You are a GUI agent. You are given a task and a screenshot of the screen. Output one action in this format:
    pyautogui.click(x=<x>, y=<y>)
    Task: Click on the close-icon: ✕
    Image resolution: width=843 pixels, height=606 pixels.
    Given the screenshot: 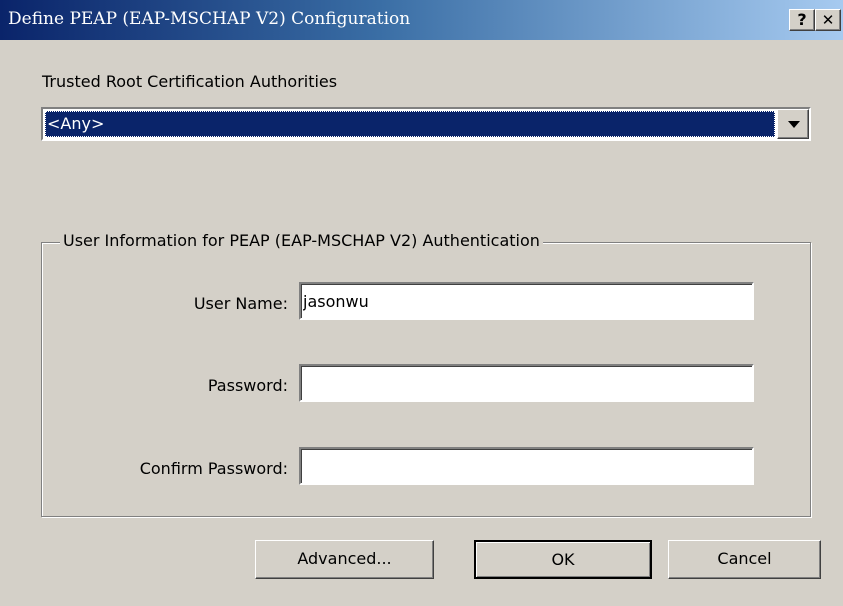 What is the action you would take?
    pyautogui.click(x=828, y=20)
    